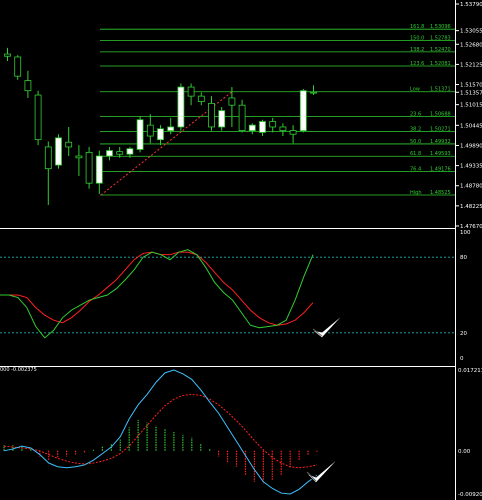 This screenshot has width=482, height=500. I want to click on axis-label: 1.48225, so click(471, 207).